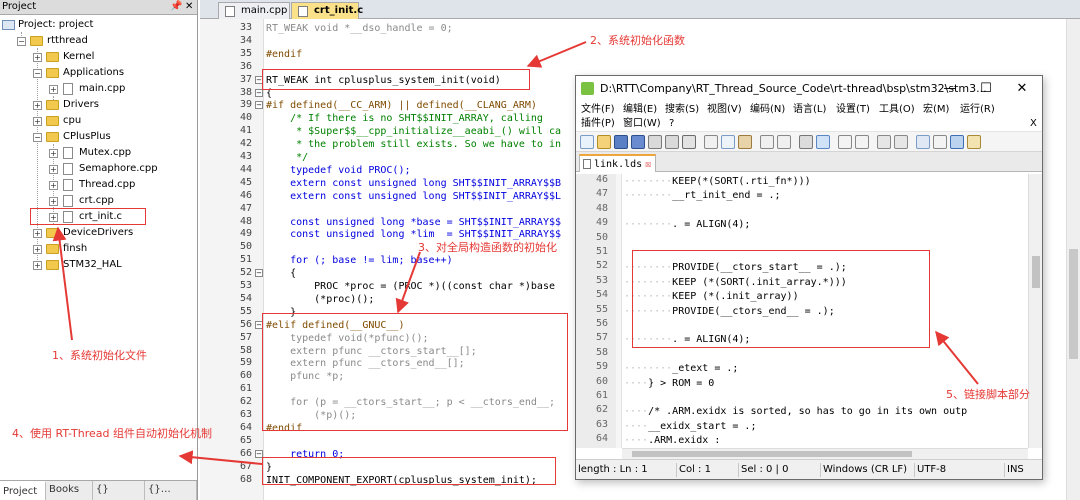  What do you see at coordinates (99, 355) in the screenshot?
I see `annotation-1: 1、系统初始化文件` at bounding box center [99, 355].